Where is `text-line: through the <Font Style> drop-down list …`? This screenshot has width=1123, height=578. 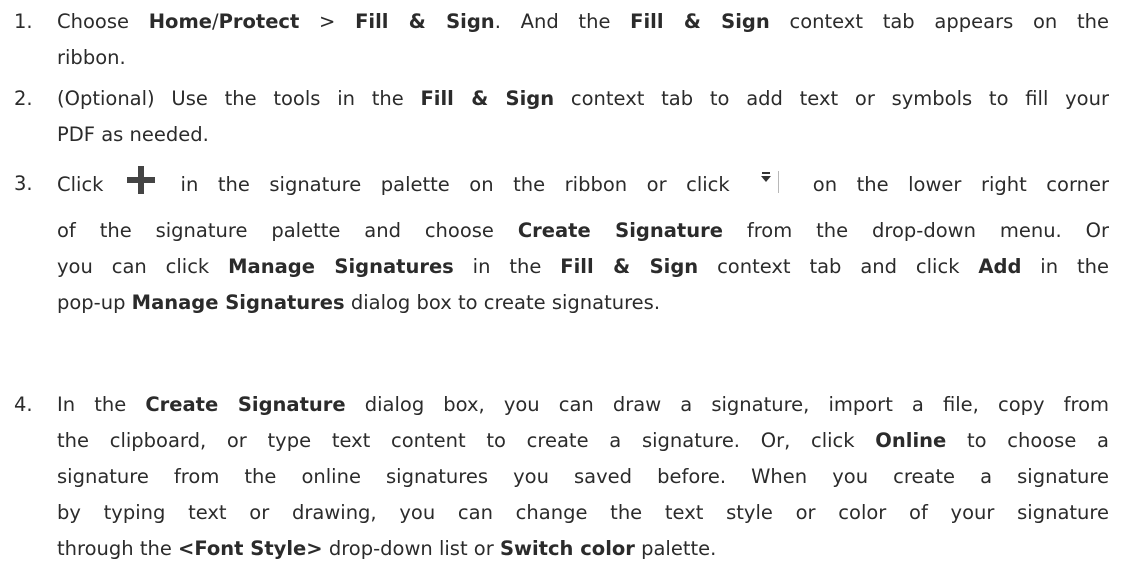
text-line: through the <Font Style> drop-down list … is located at coordinates (387, 548).